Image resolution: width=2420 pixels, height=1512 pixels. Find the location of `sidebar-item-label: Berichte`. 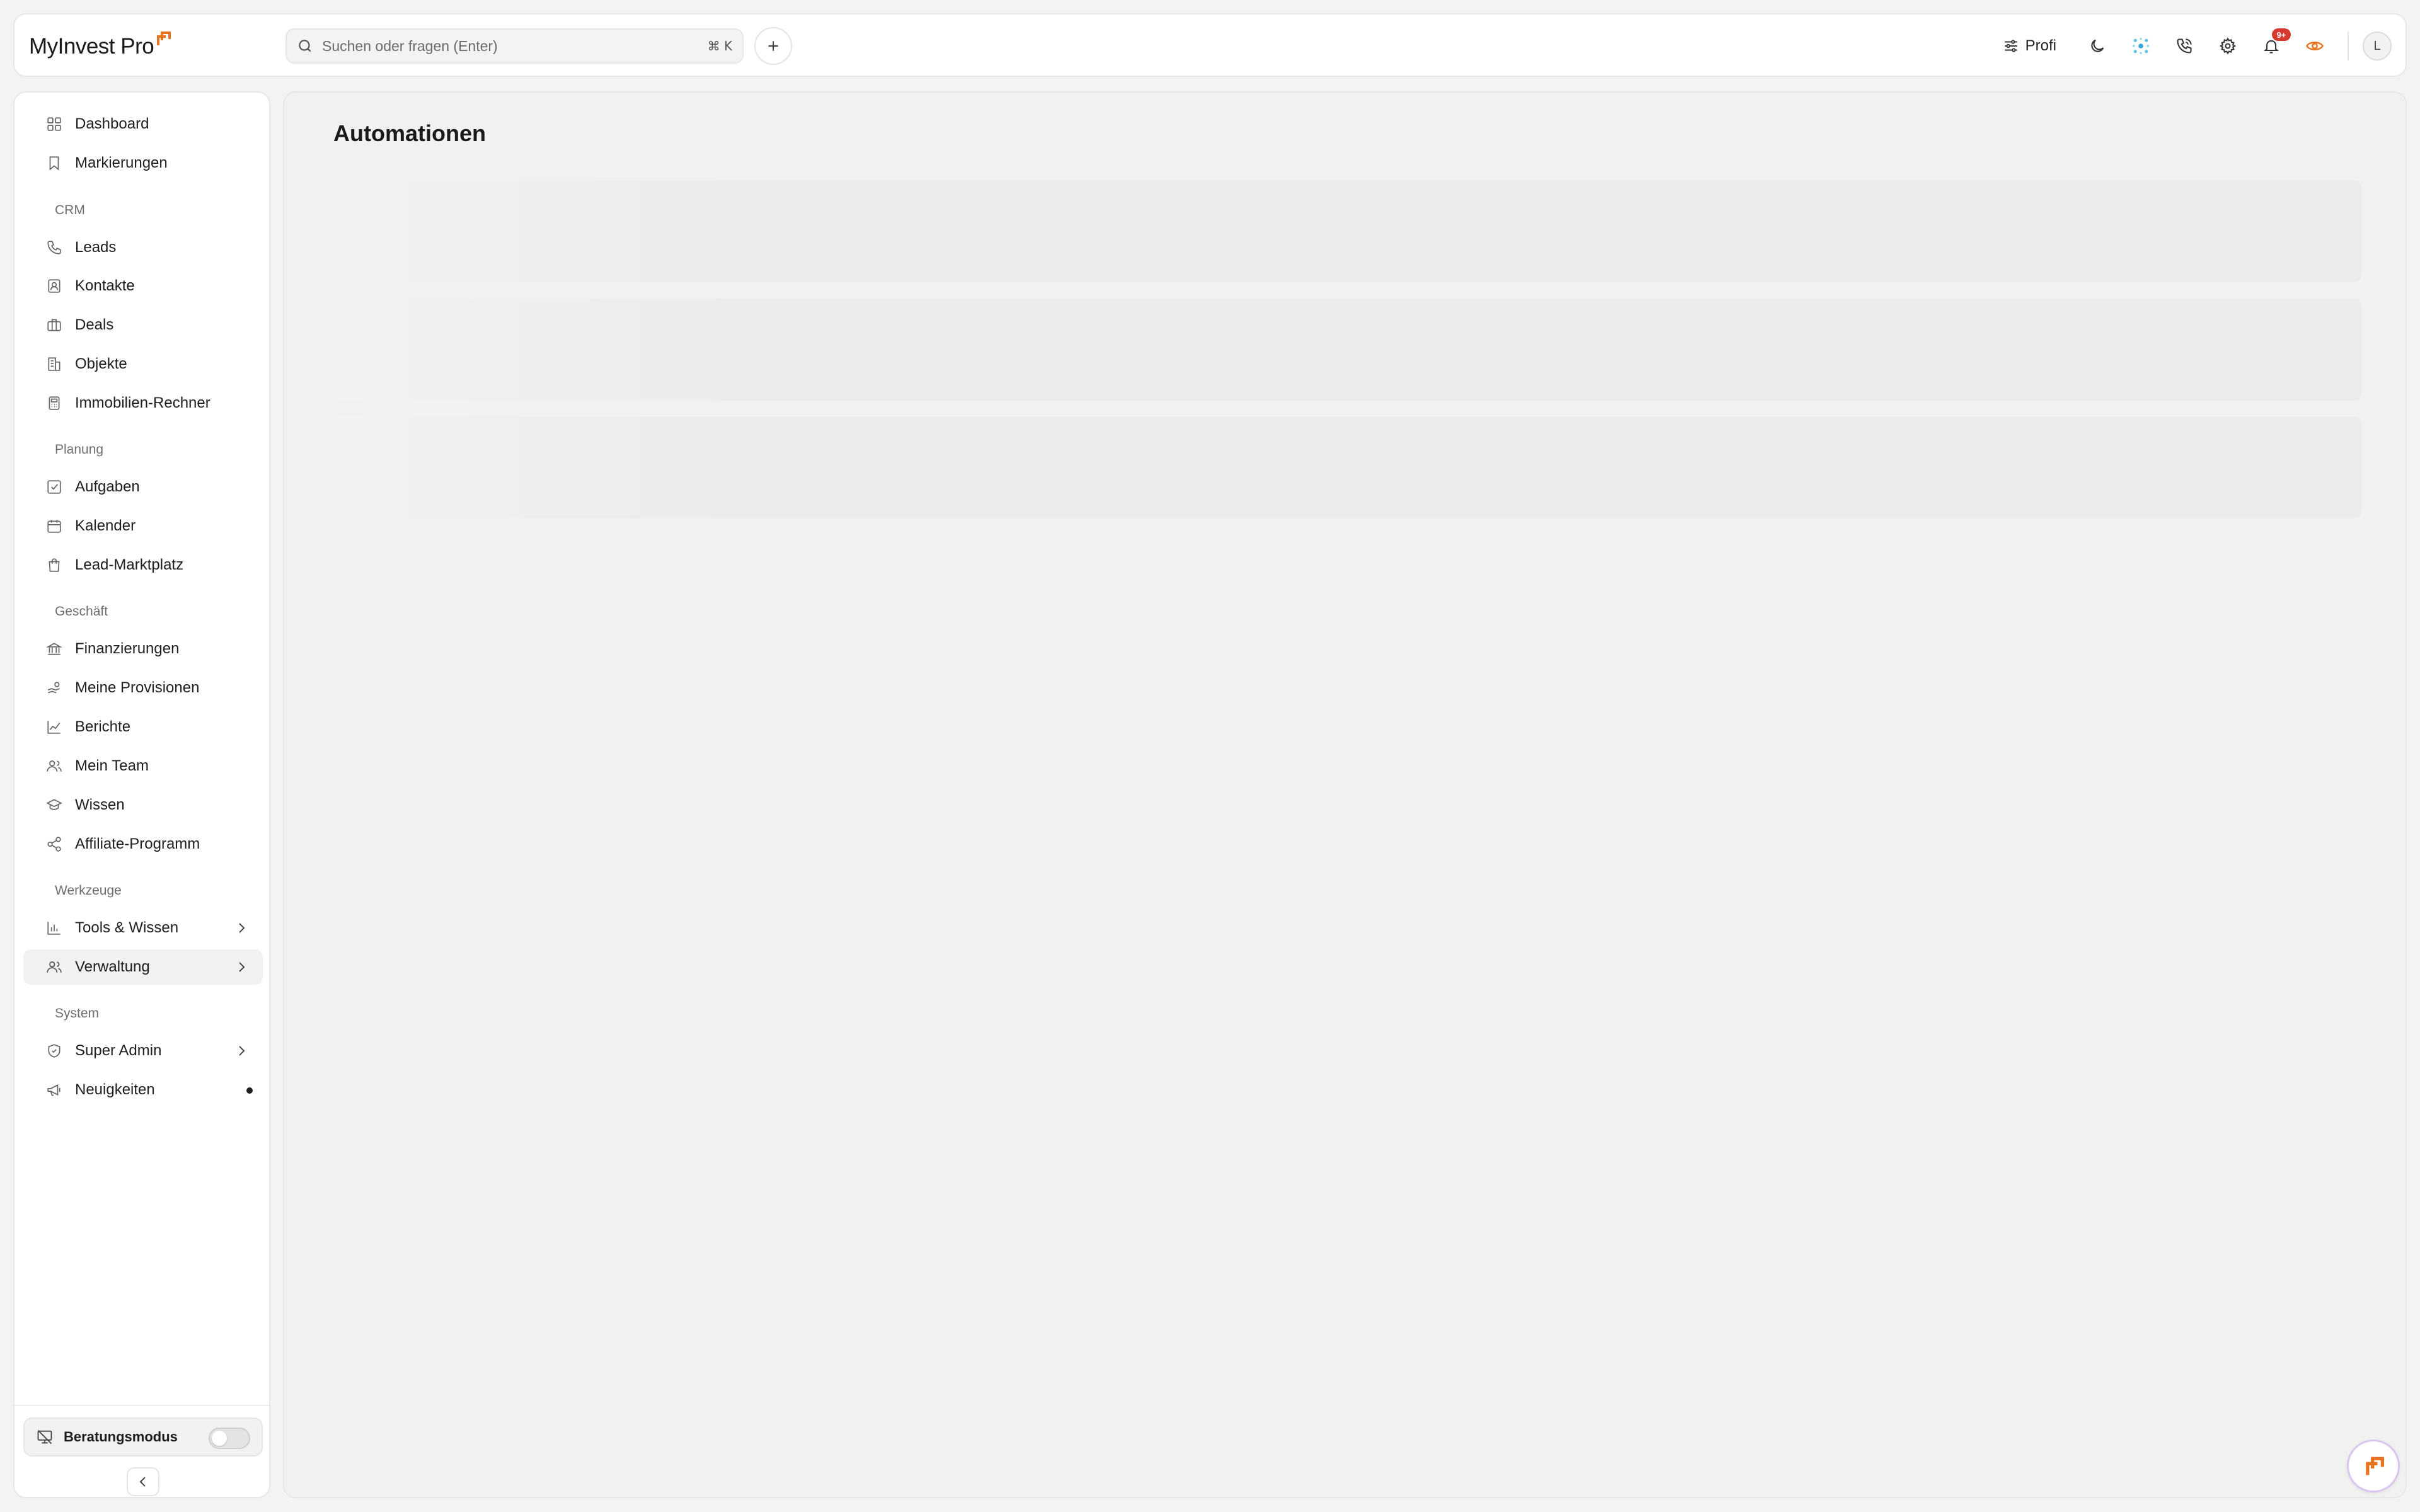

sidebar-item-label: Berichte is located at coordinates (103, 726).